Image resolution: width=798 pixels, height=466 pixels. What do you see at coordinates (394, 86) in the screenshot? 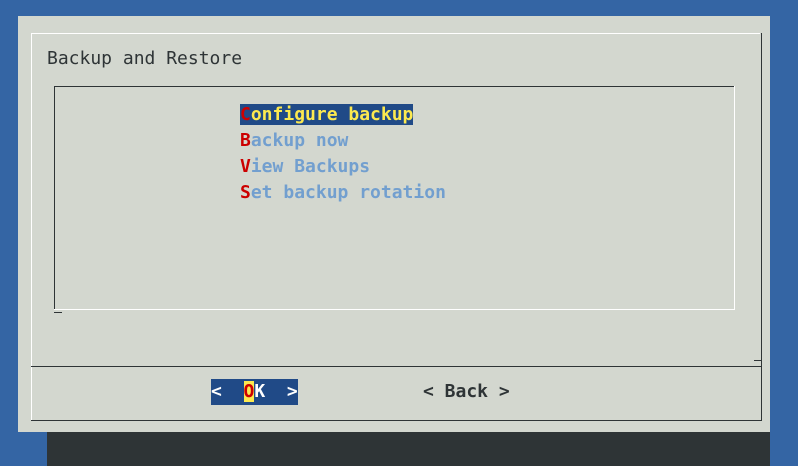
I see `menu-box-top` at bounding box center [394, 86].